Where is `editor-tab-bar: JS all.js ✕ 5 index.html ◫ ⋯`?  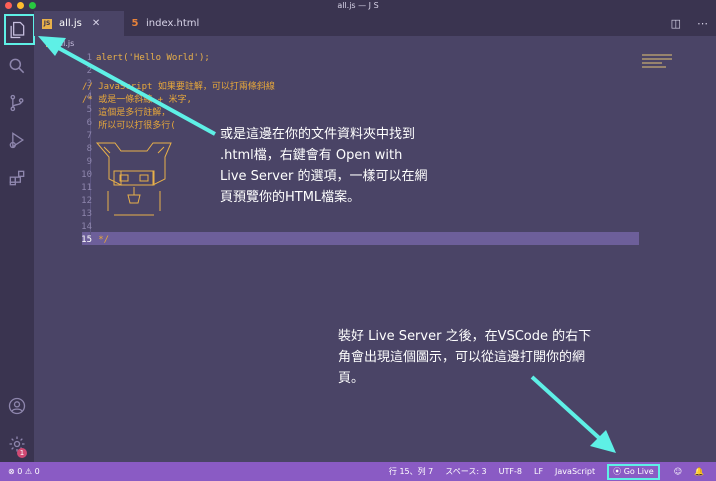 editor-tab-bar: JS all.js ✕ 5 index.html ◫ ⋯ is located at coordinates (375, 23).